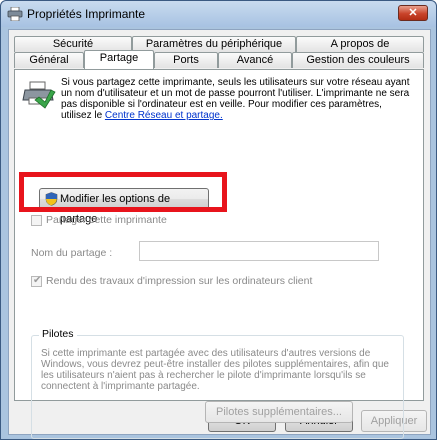 The height and width of the screenshot is (440, 437). What do you see at coordinates (214, 44) in the screenshot?
I see `tab-parametres-peripherique: Paramètres du périphérique` at bounding box center [214, 44].